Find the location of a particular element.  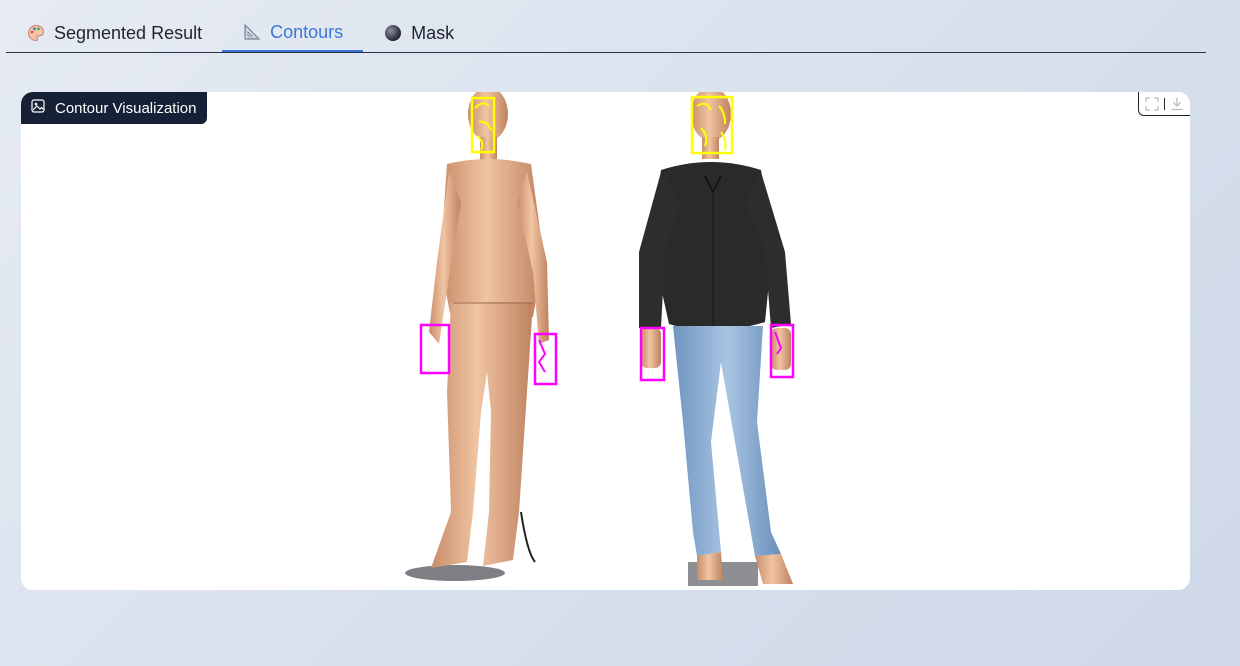

toolbar-divider is located at coordinates (1164, 103).